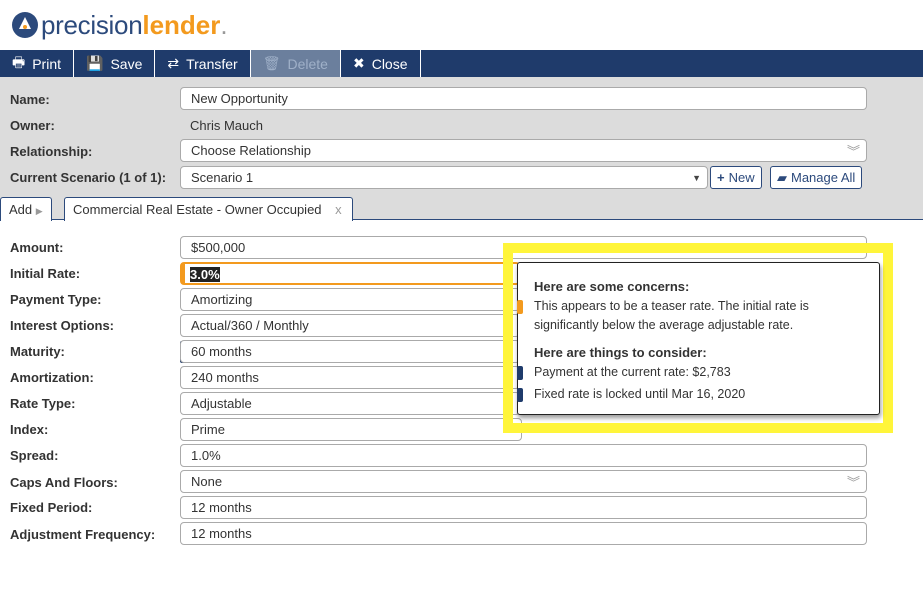 The width and height of the screenshot is (923, 606). Describe the element at coordinates (52, 377) in the screenshot. I see `amortization-label: Amortization:` at that location.